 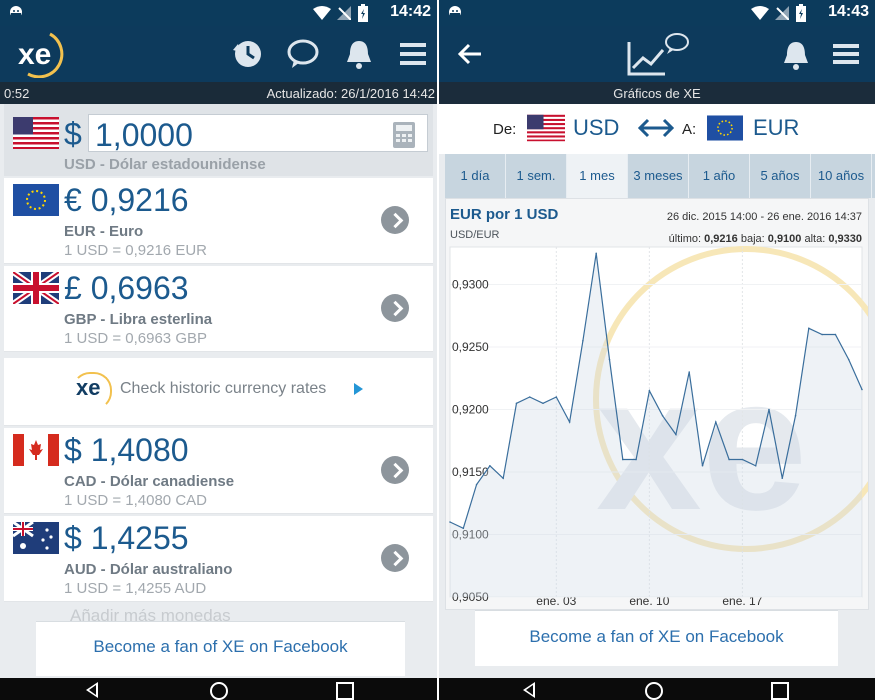 What do you see at coordinates (126, 538) in the screenshot?
I see `converted-value: $ 1,4255` at bounding box center [126, 538].